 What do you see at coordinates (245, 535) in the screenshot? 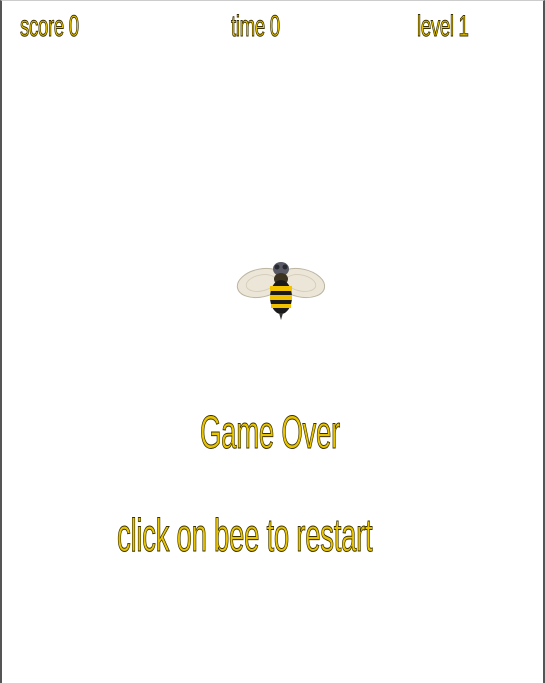
I see `restart-instruction: click on bee to restart` at bounding box center [245, 535].